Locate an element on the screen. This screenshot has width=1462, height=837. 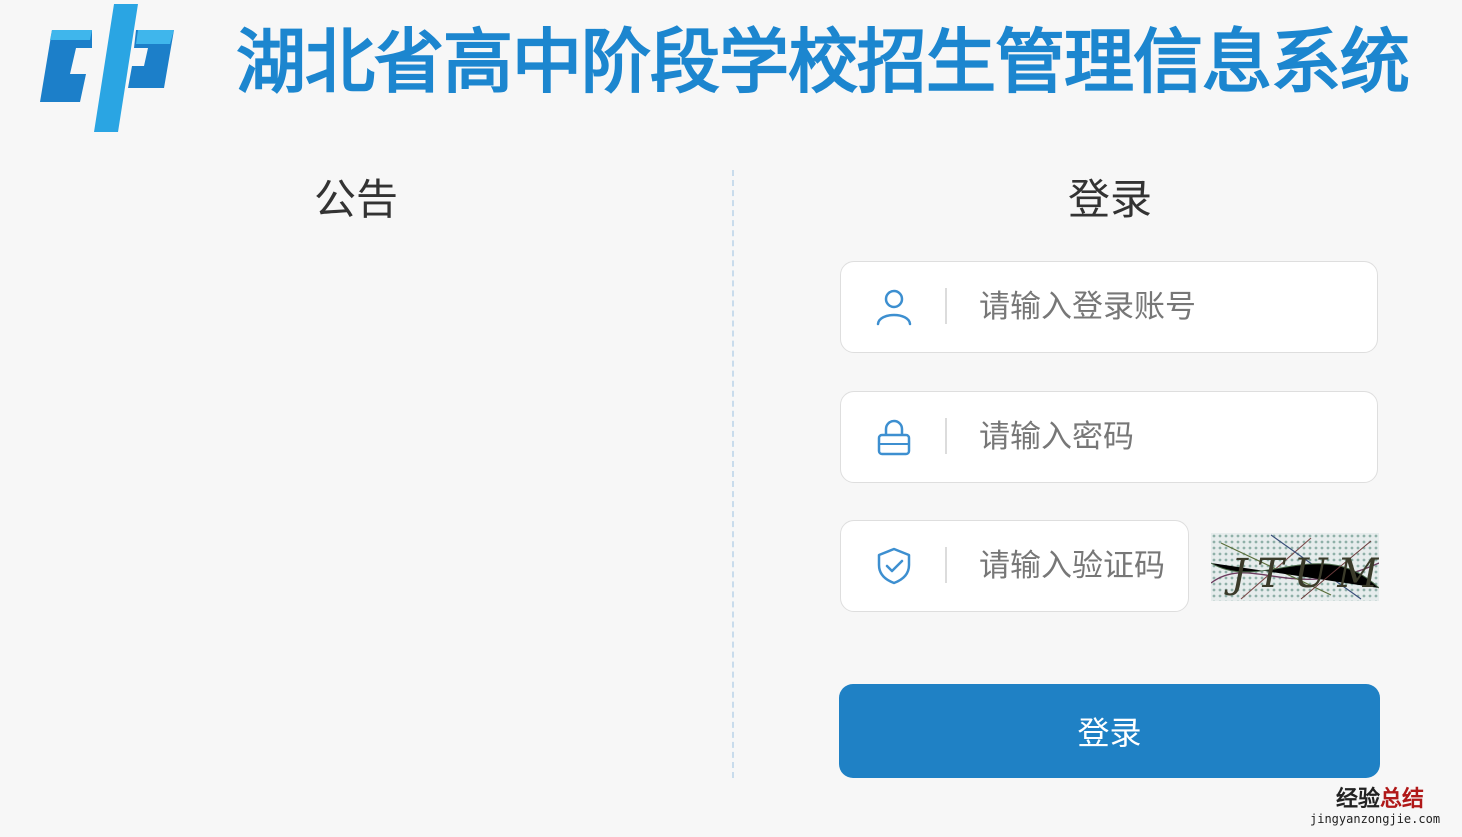
password-field is located at coordinates (1109, 437).